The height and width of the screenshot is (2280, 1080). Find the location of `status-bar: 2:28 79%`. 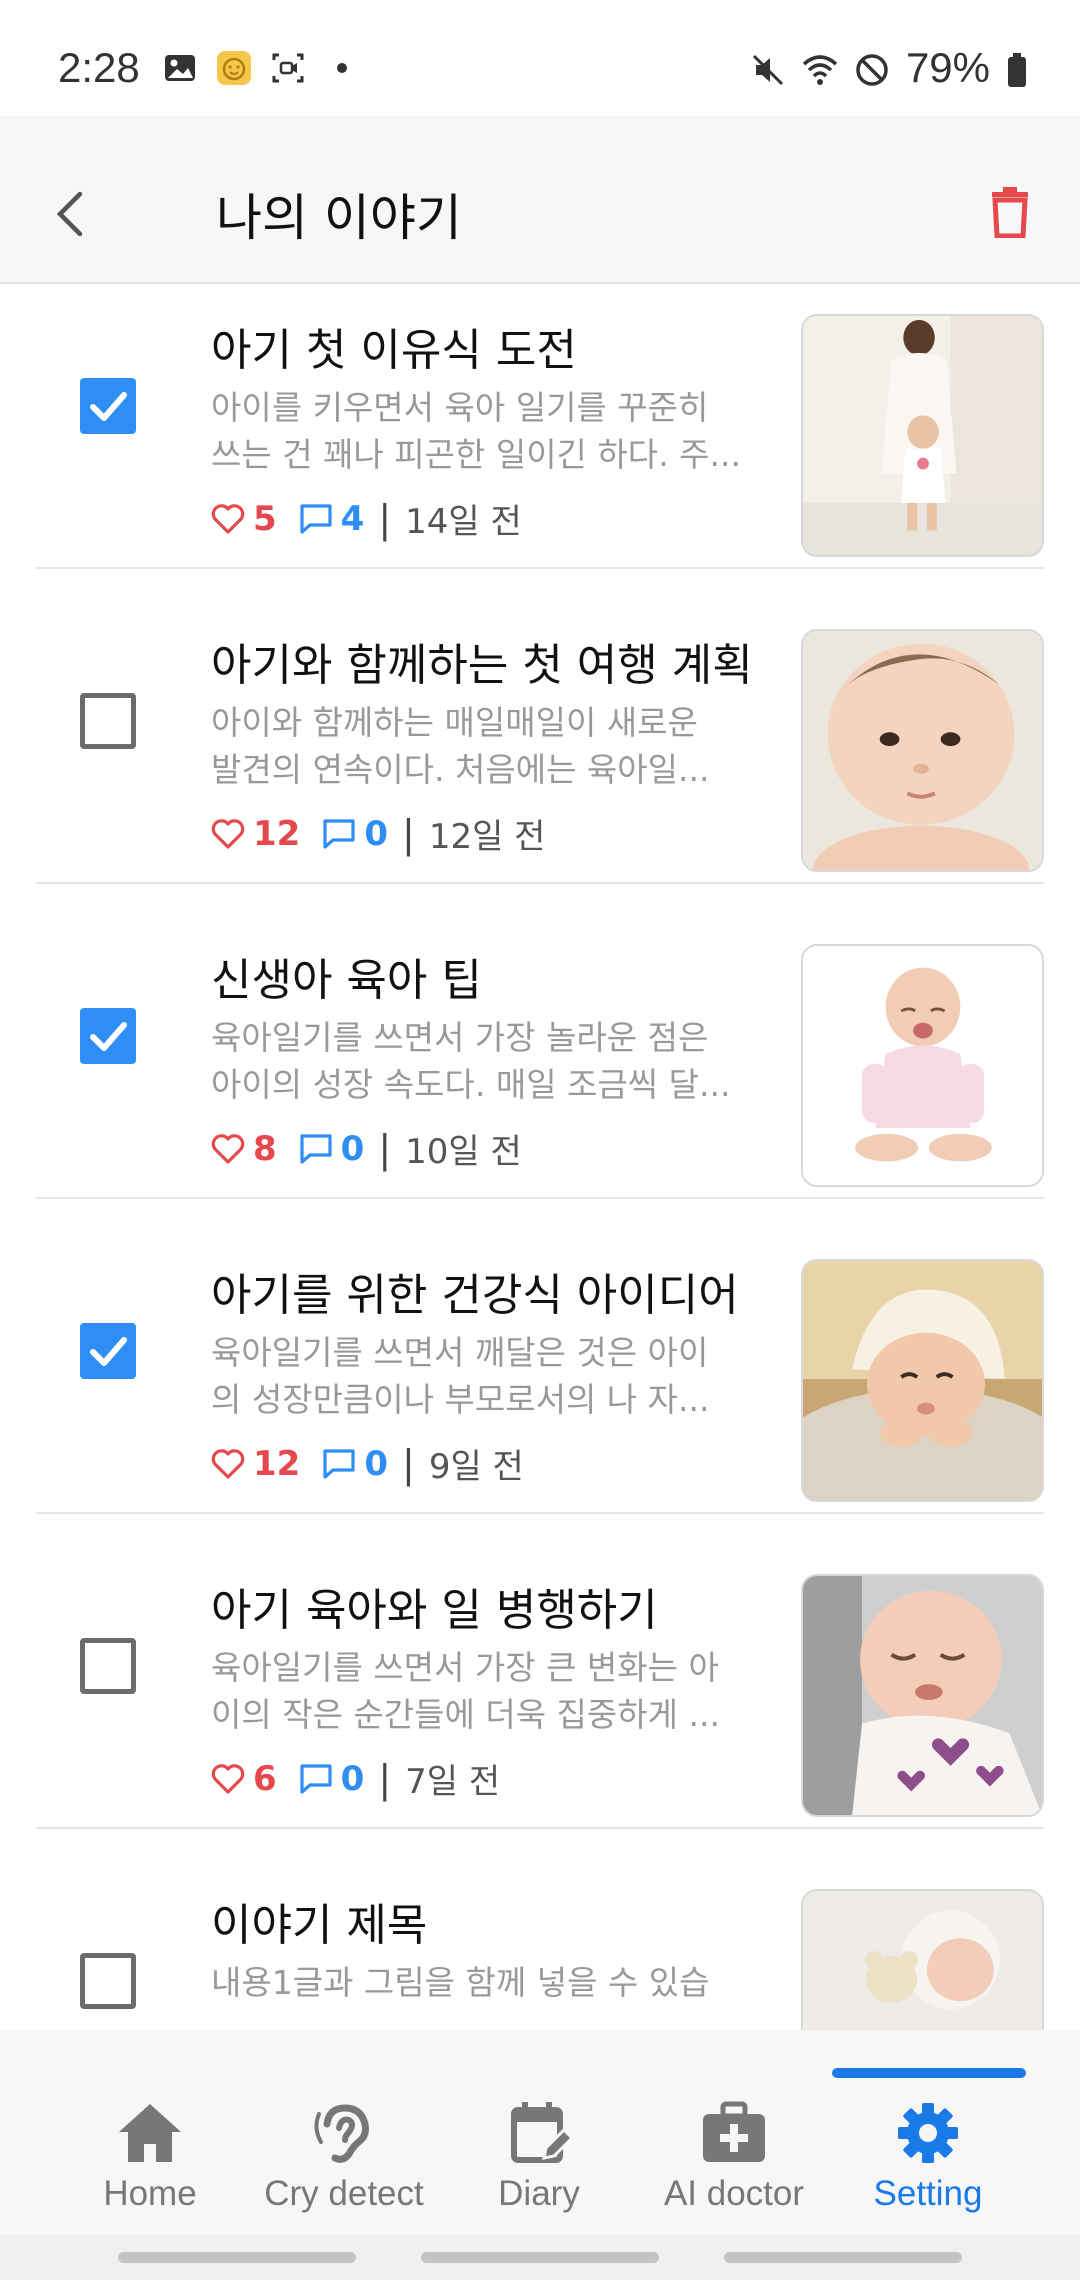

status-bar: 2:28 79% is located at coordinates (540, 58).